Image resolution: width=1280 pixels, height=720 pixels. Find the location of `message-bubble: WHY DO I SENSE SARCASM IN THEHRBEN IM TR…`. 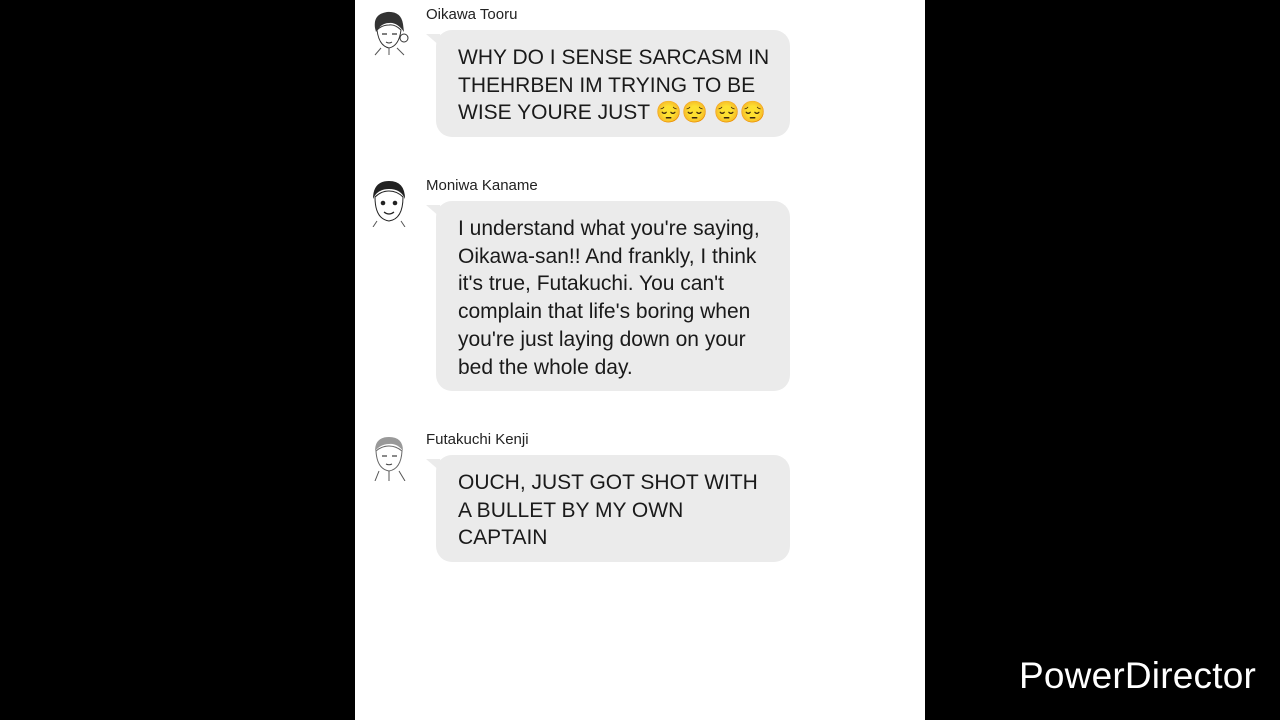

message-bubble: WHY DO I SENSE SARCASM IN THEHRBEN IM TR… is located at coordinates (613, 84).